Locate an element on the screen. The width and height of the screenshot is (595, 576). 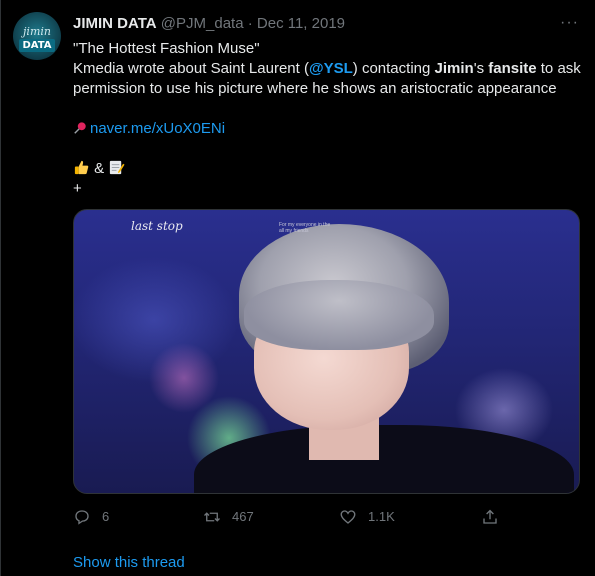
share-icon is located at coordinates (490, 516).